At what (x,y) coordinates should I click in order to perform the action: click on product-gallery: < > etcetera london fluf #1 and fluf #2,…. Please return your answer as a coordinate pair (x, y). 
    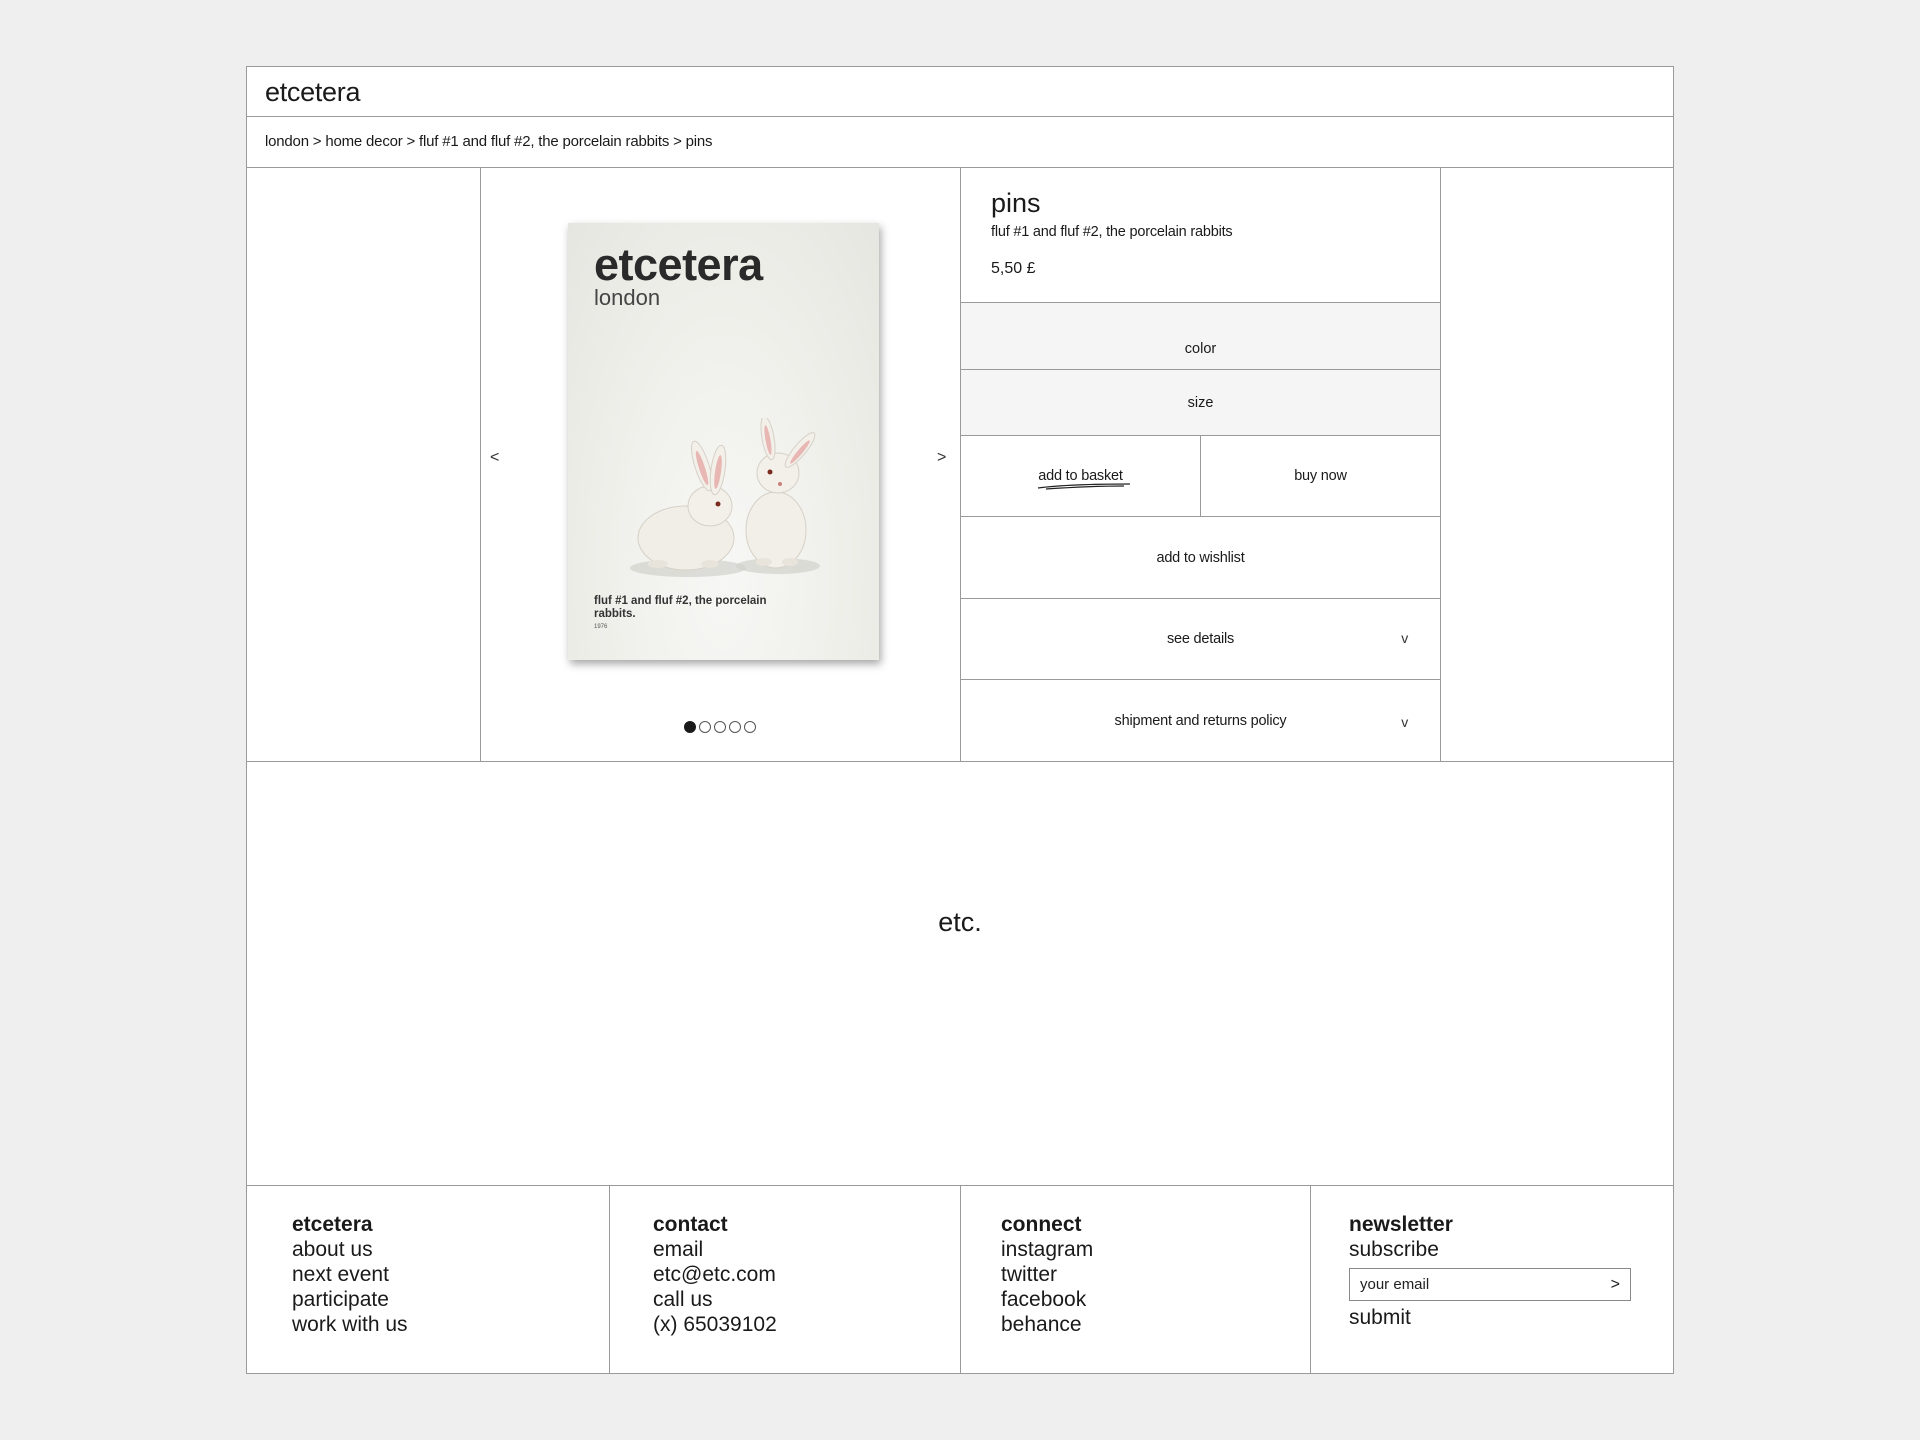
    Looking at the image, I should click on (720, 464).